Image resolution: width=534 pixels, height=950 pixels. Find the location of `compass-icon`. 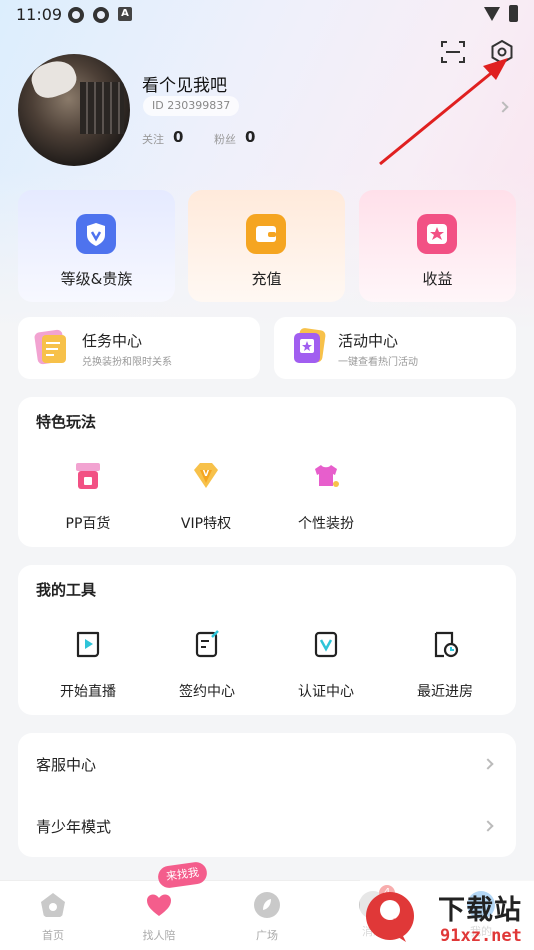

compass-icon is located at coordinates (267, 905).